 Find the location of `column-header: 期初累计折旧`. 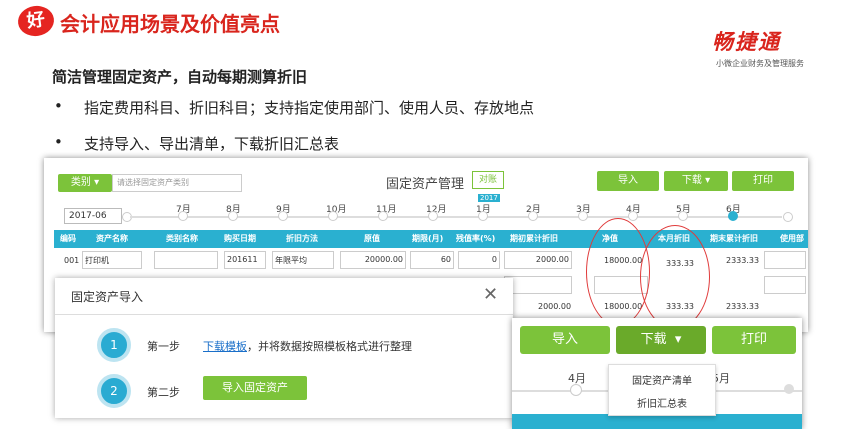

column-header: 期初累计折旧 is located at coordinates (534, 238).